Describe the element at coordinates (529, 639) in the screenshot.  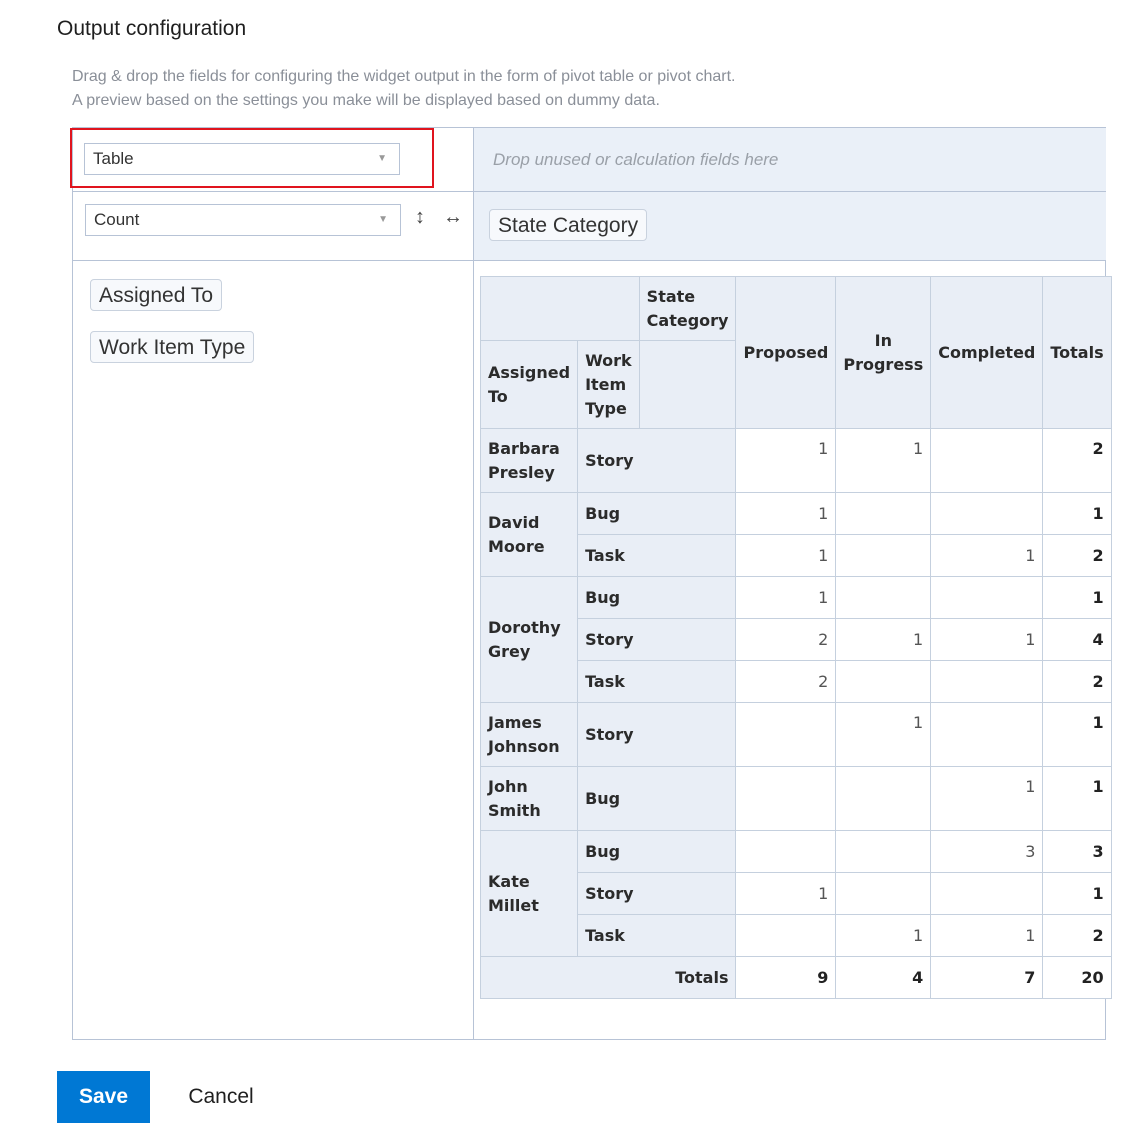
I see `assignee-cell: Dorothy Grey` at that location.